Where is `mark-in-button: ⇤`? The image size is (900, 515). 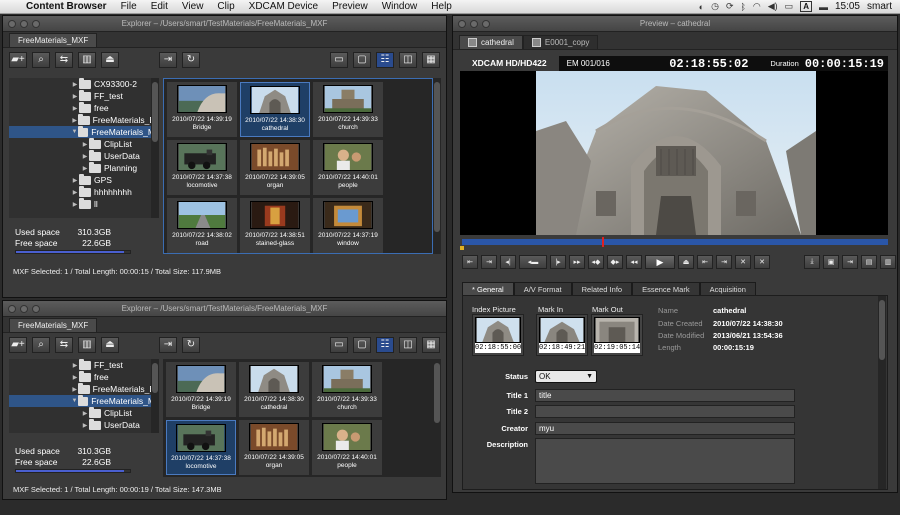 mark-in-button: ⇤ is located at coordinates (705, 262).